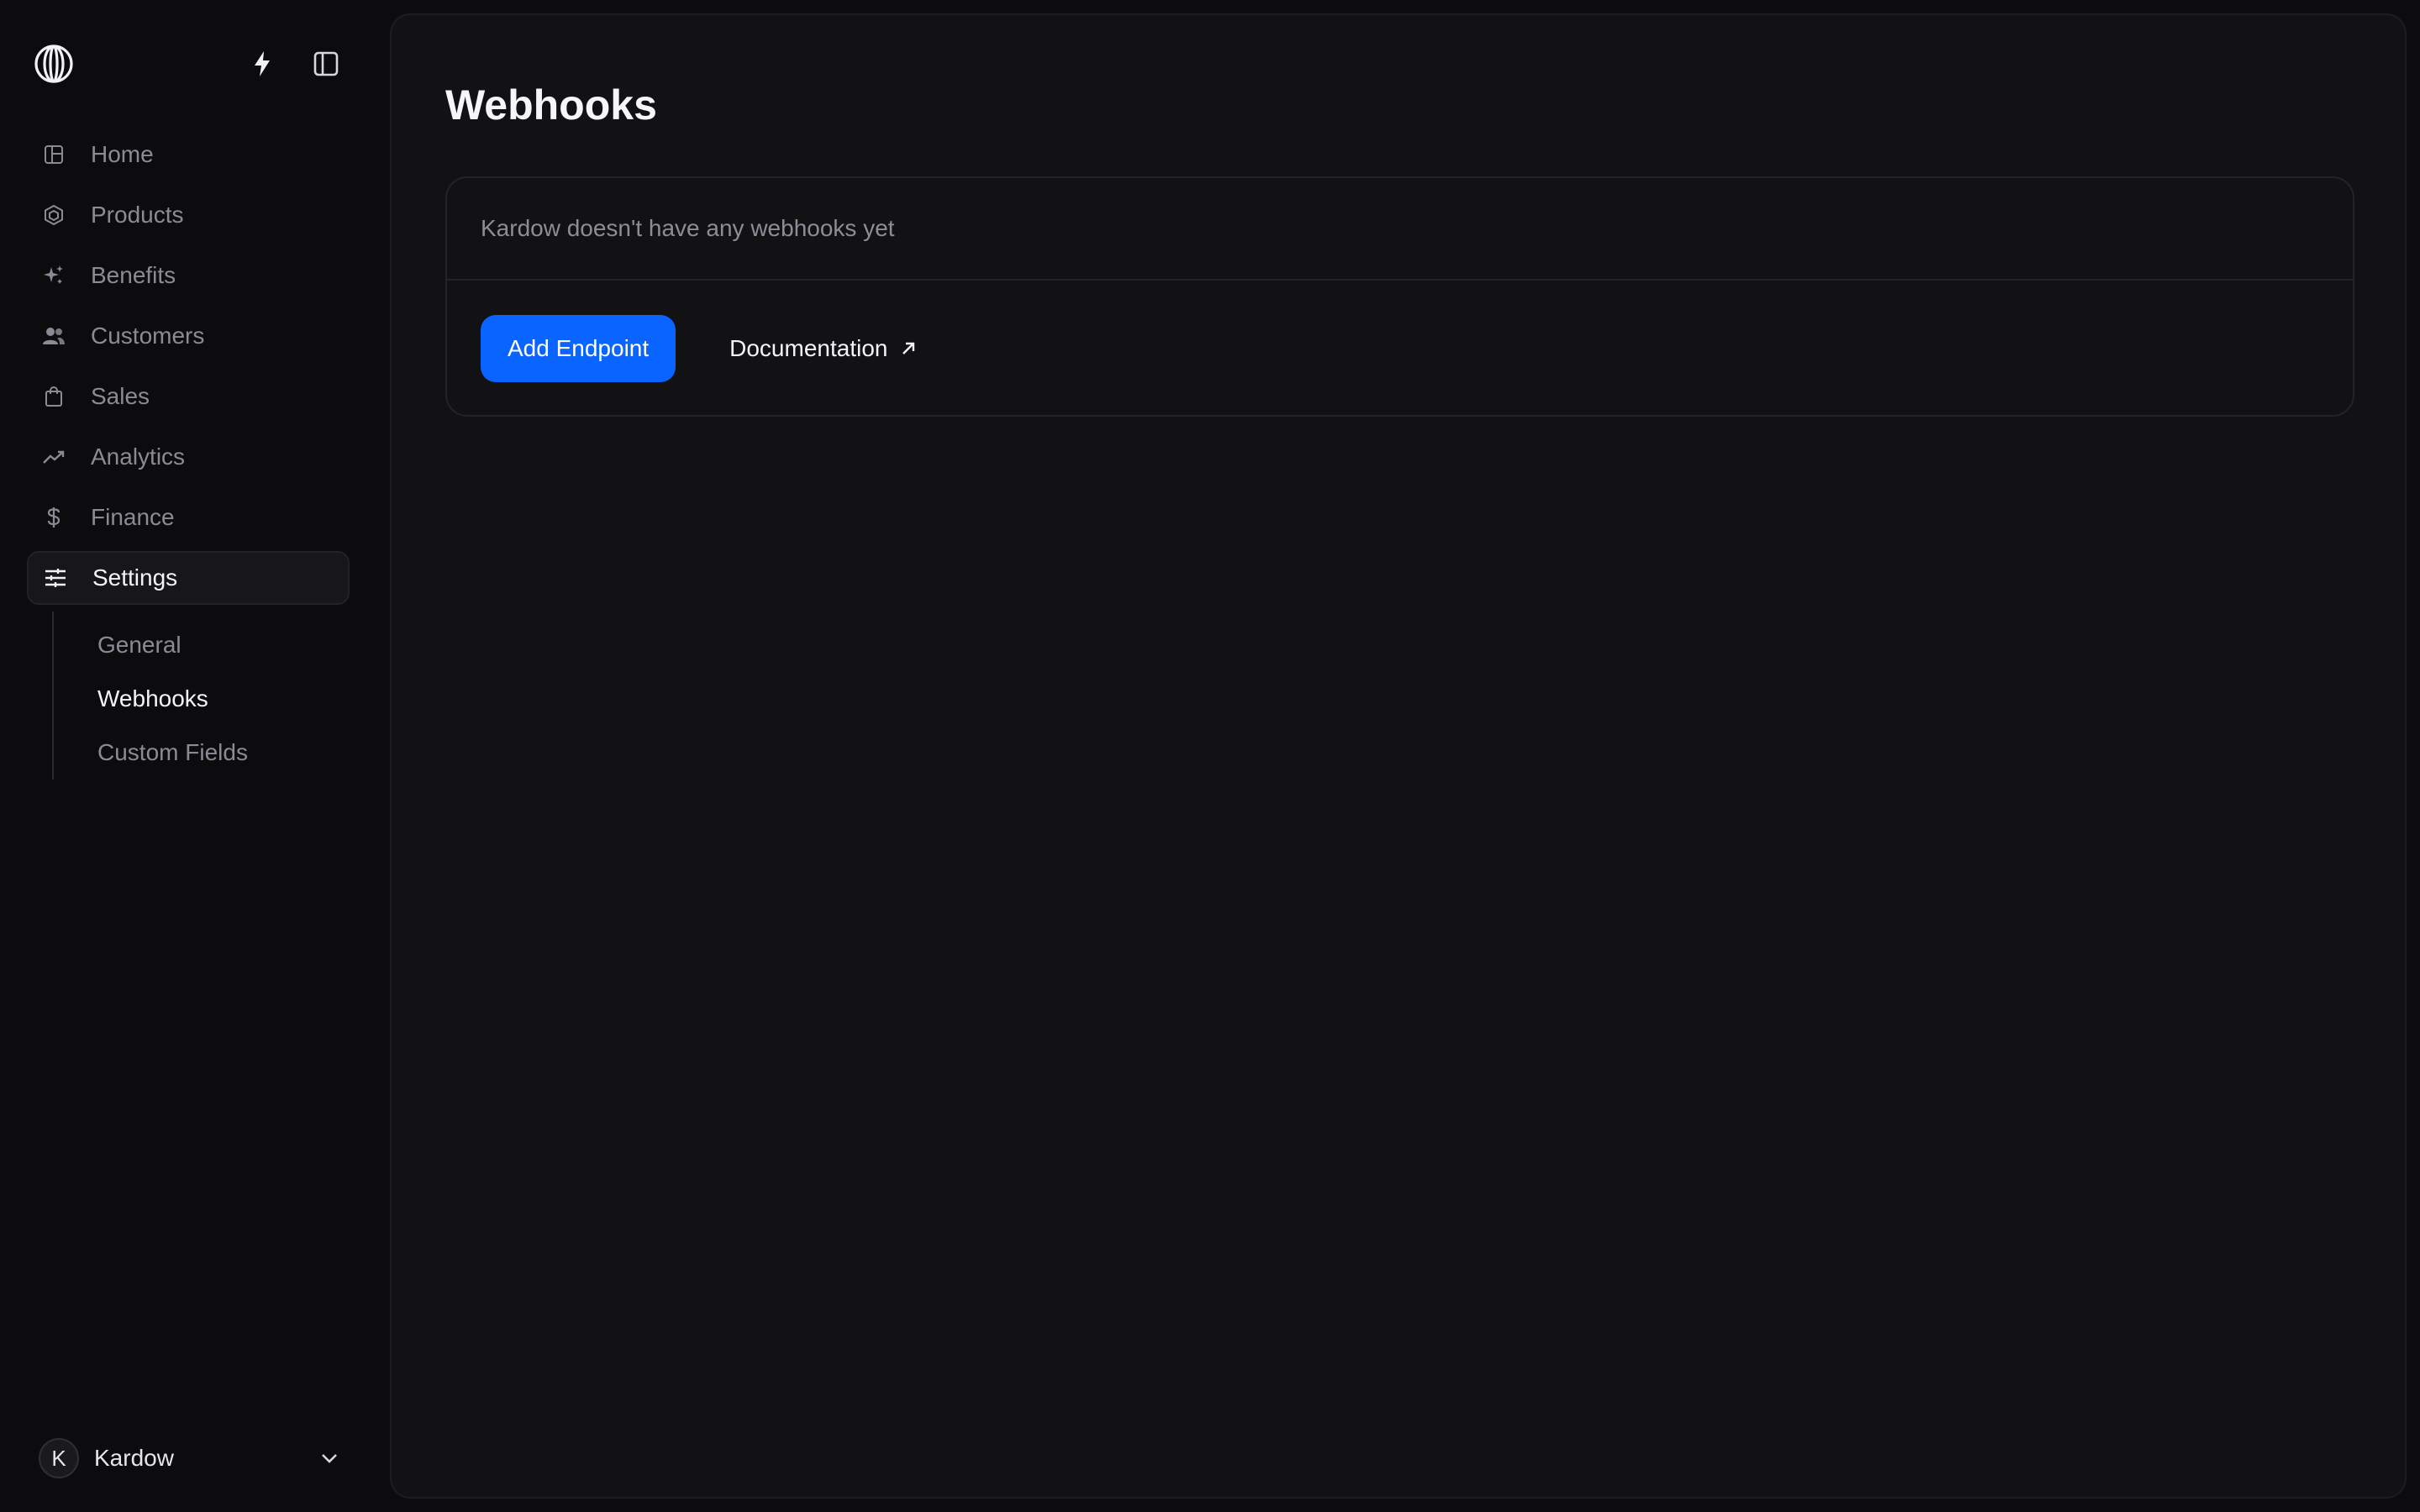  Describe the element at coordinates (148, 336) in the screenshot. I see `sidebar-item-label: Customers` at that location.